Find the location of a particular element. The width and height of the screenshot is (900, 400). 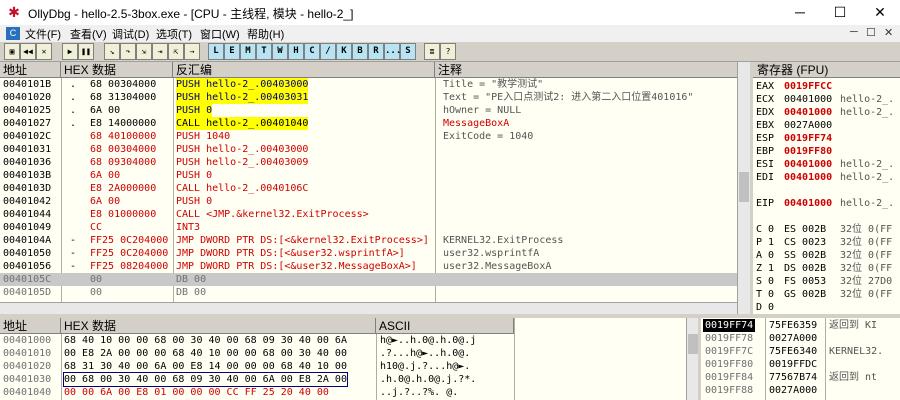

register-row: ECX 00401000 hello-2_. is located at coordinates (828, 99).